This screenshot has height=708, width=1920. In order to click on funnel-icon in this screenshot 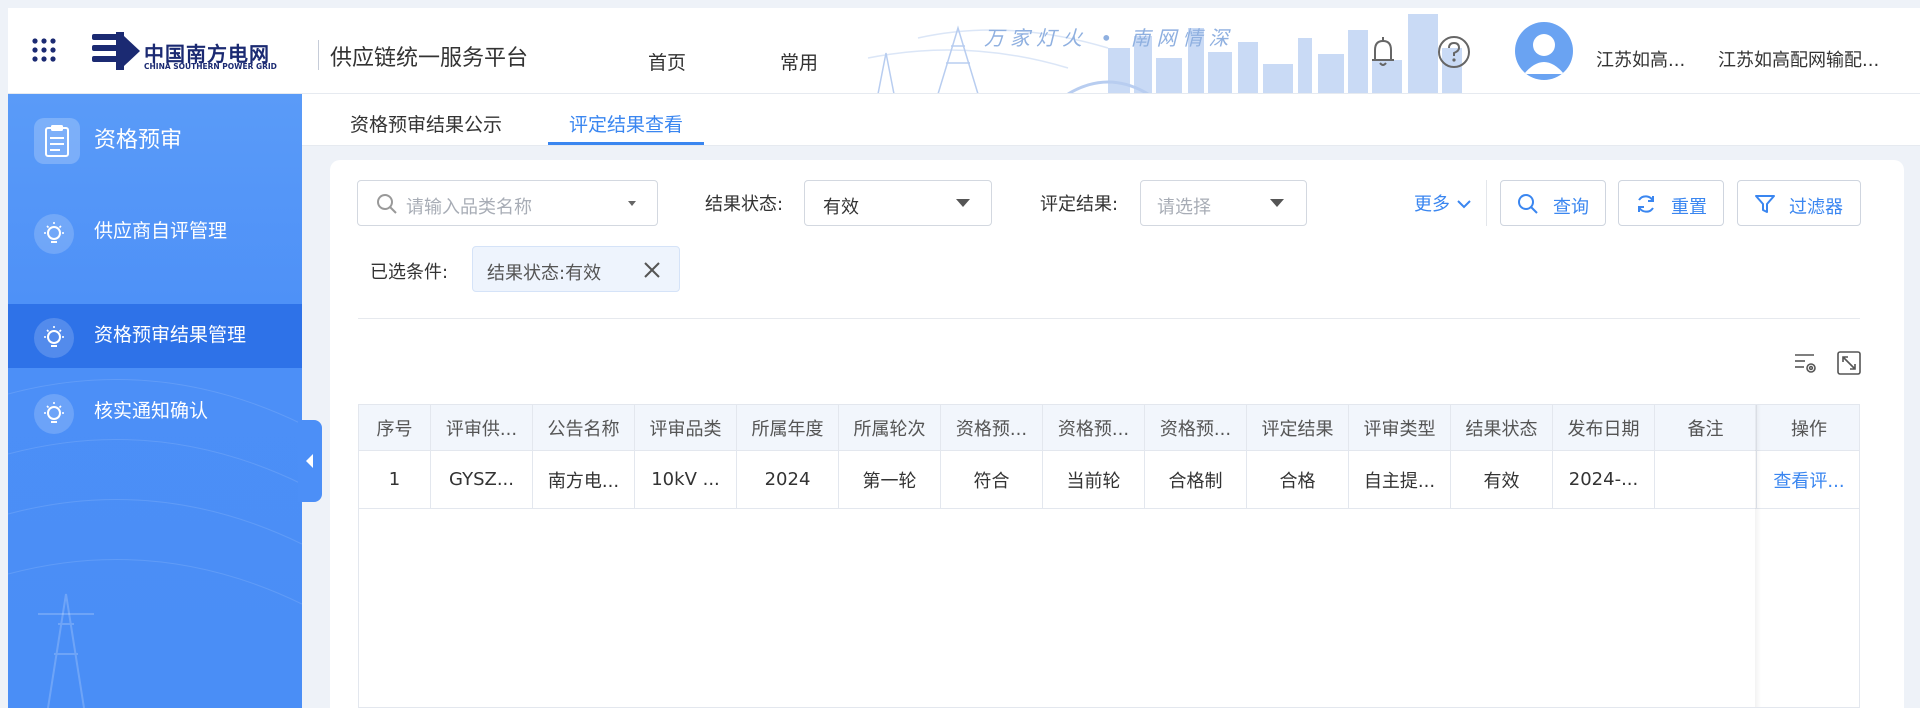, I will do `click(1765, 204)`.